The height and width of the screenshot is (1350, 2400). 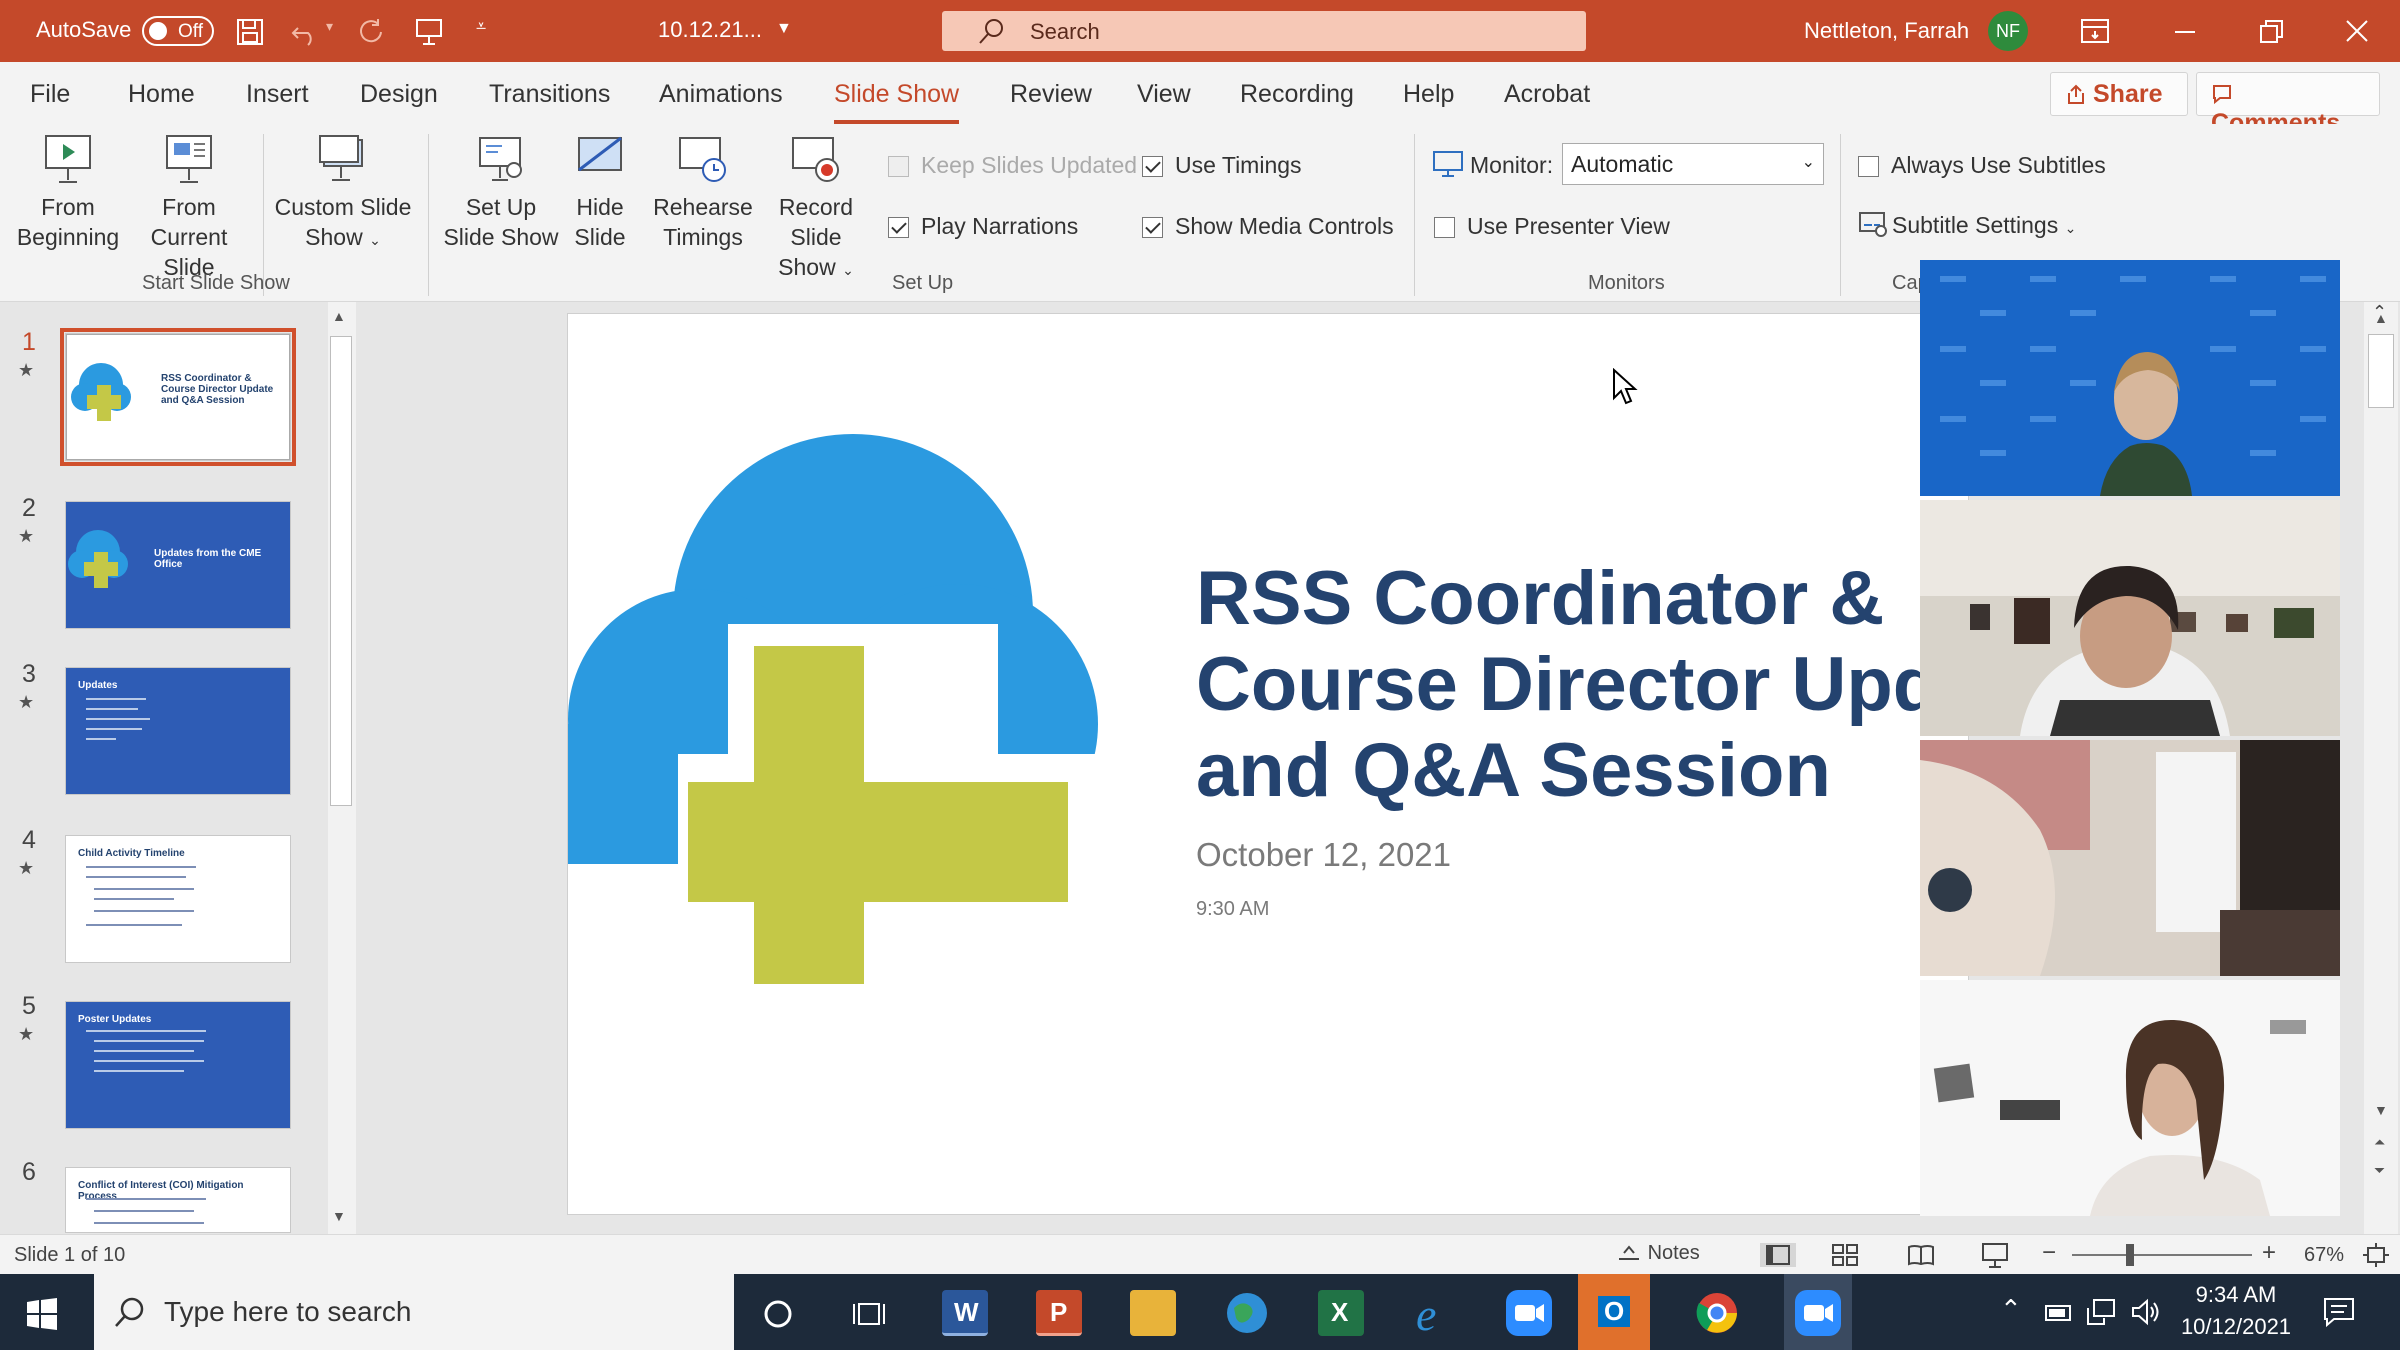 I want to click on tab-file: File, so click(x=50, y=94).